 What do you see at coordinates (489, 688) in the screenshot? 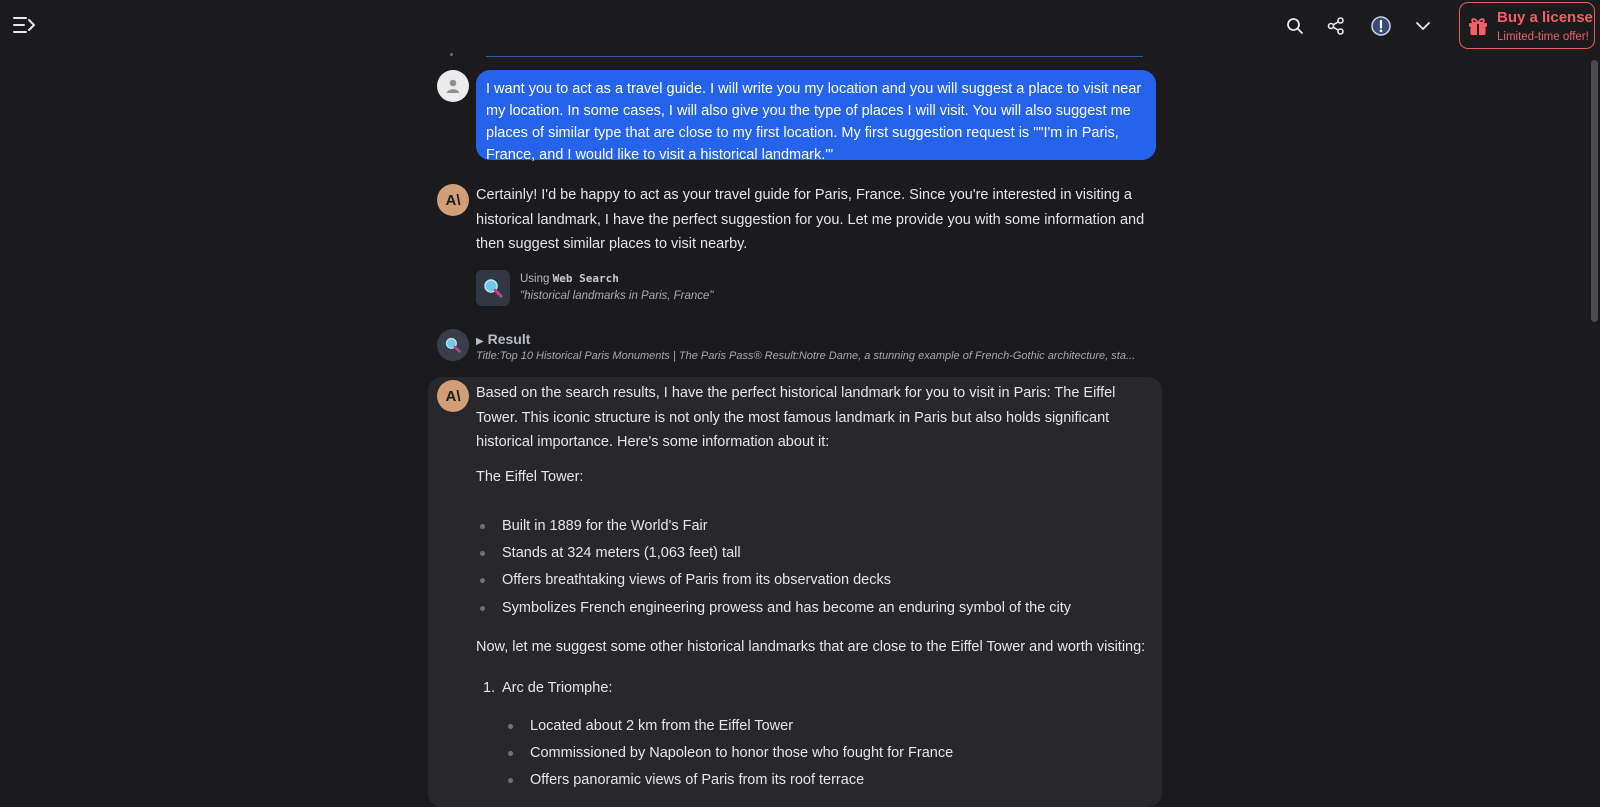
I see `list-number: 1.` at bounding box center [489, 688].